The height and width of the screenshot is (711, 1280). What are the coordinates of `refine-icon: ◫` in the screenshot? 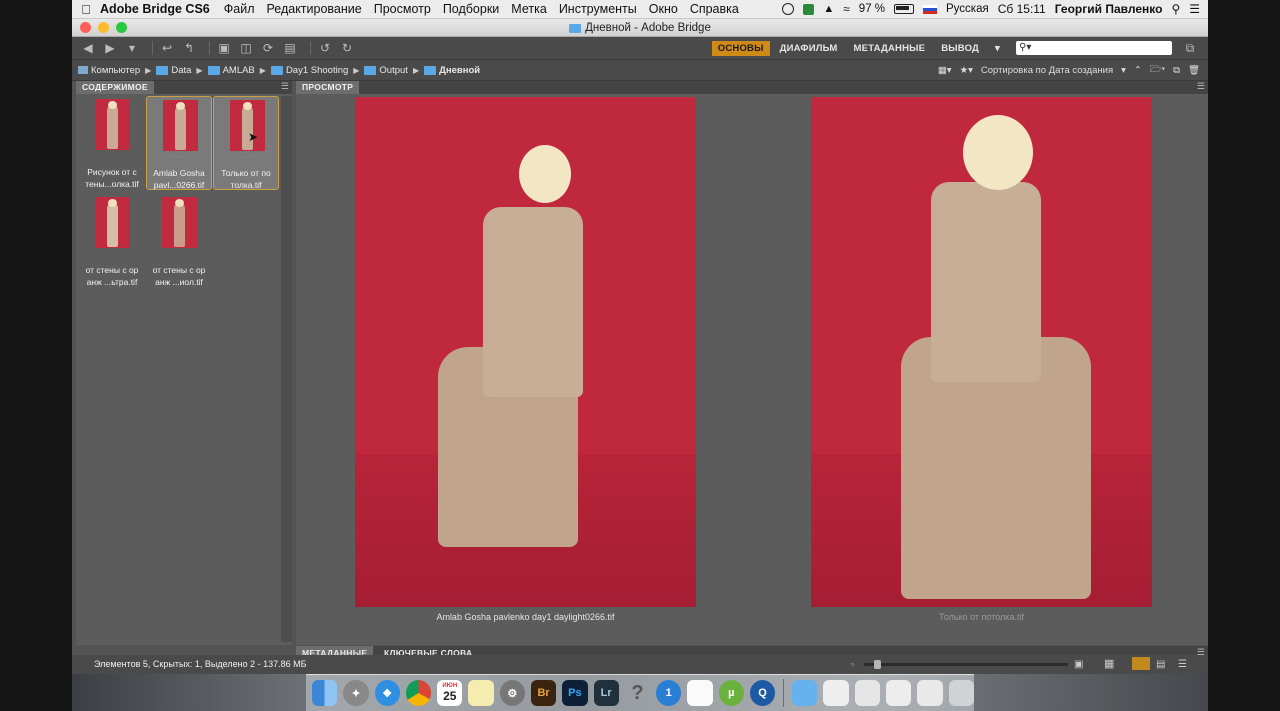 It's located at (246, 48).